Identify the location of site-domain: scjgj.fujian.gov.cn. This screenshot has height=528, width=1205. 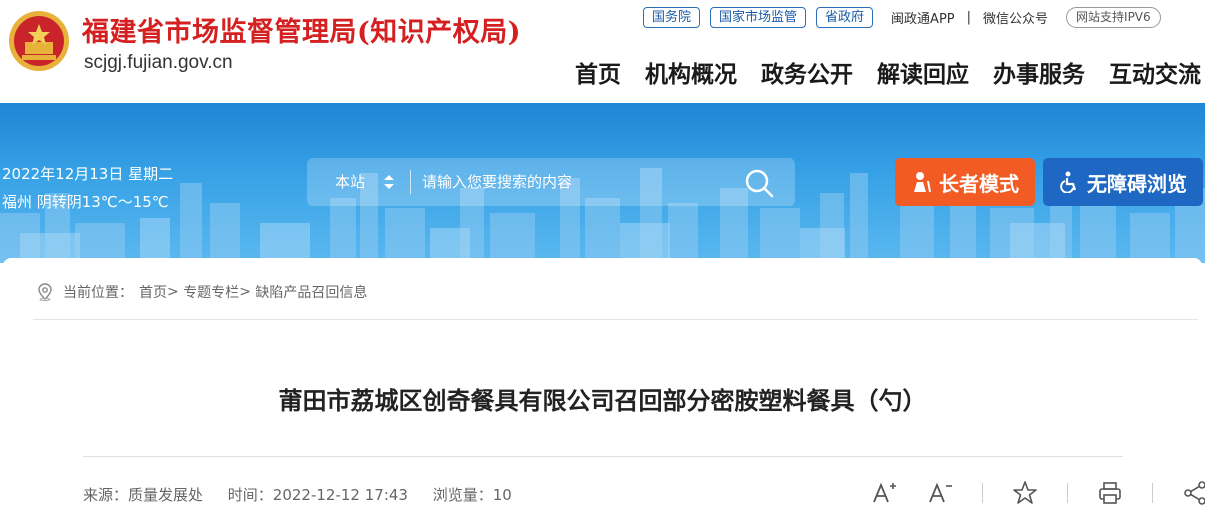
(158, 62).